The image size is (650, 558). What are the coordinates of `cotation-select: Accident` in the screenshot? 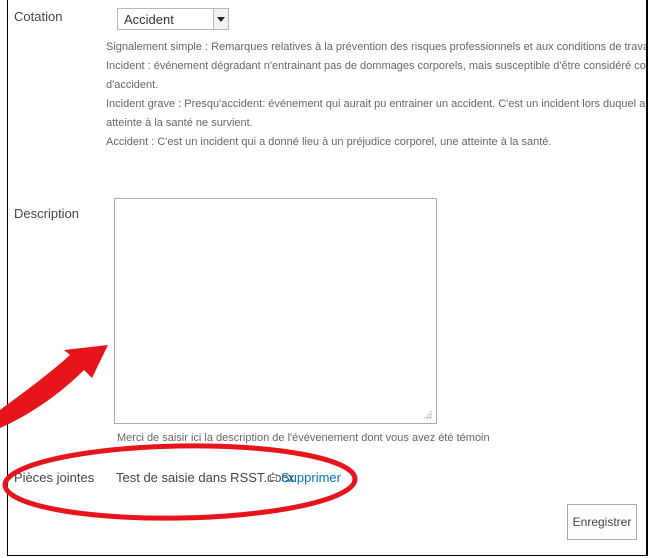 It's located at (173, 19).